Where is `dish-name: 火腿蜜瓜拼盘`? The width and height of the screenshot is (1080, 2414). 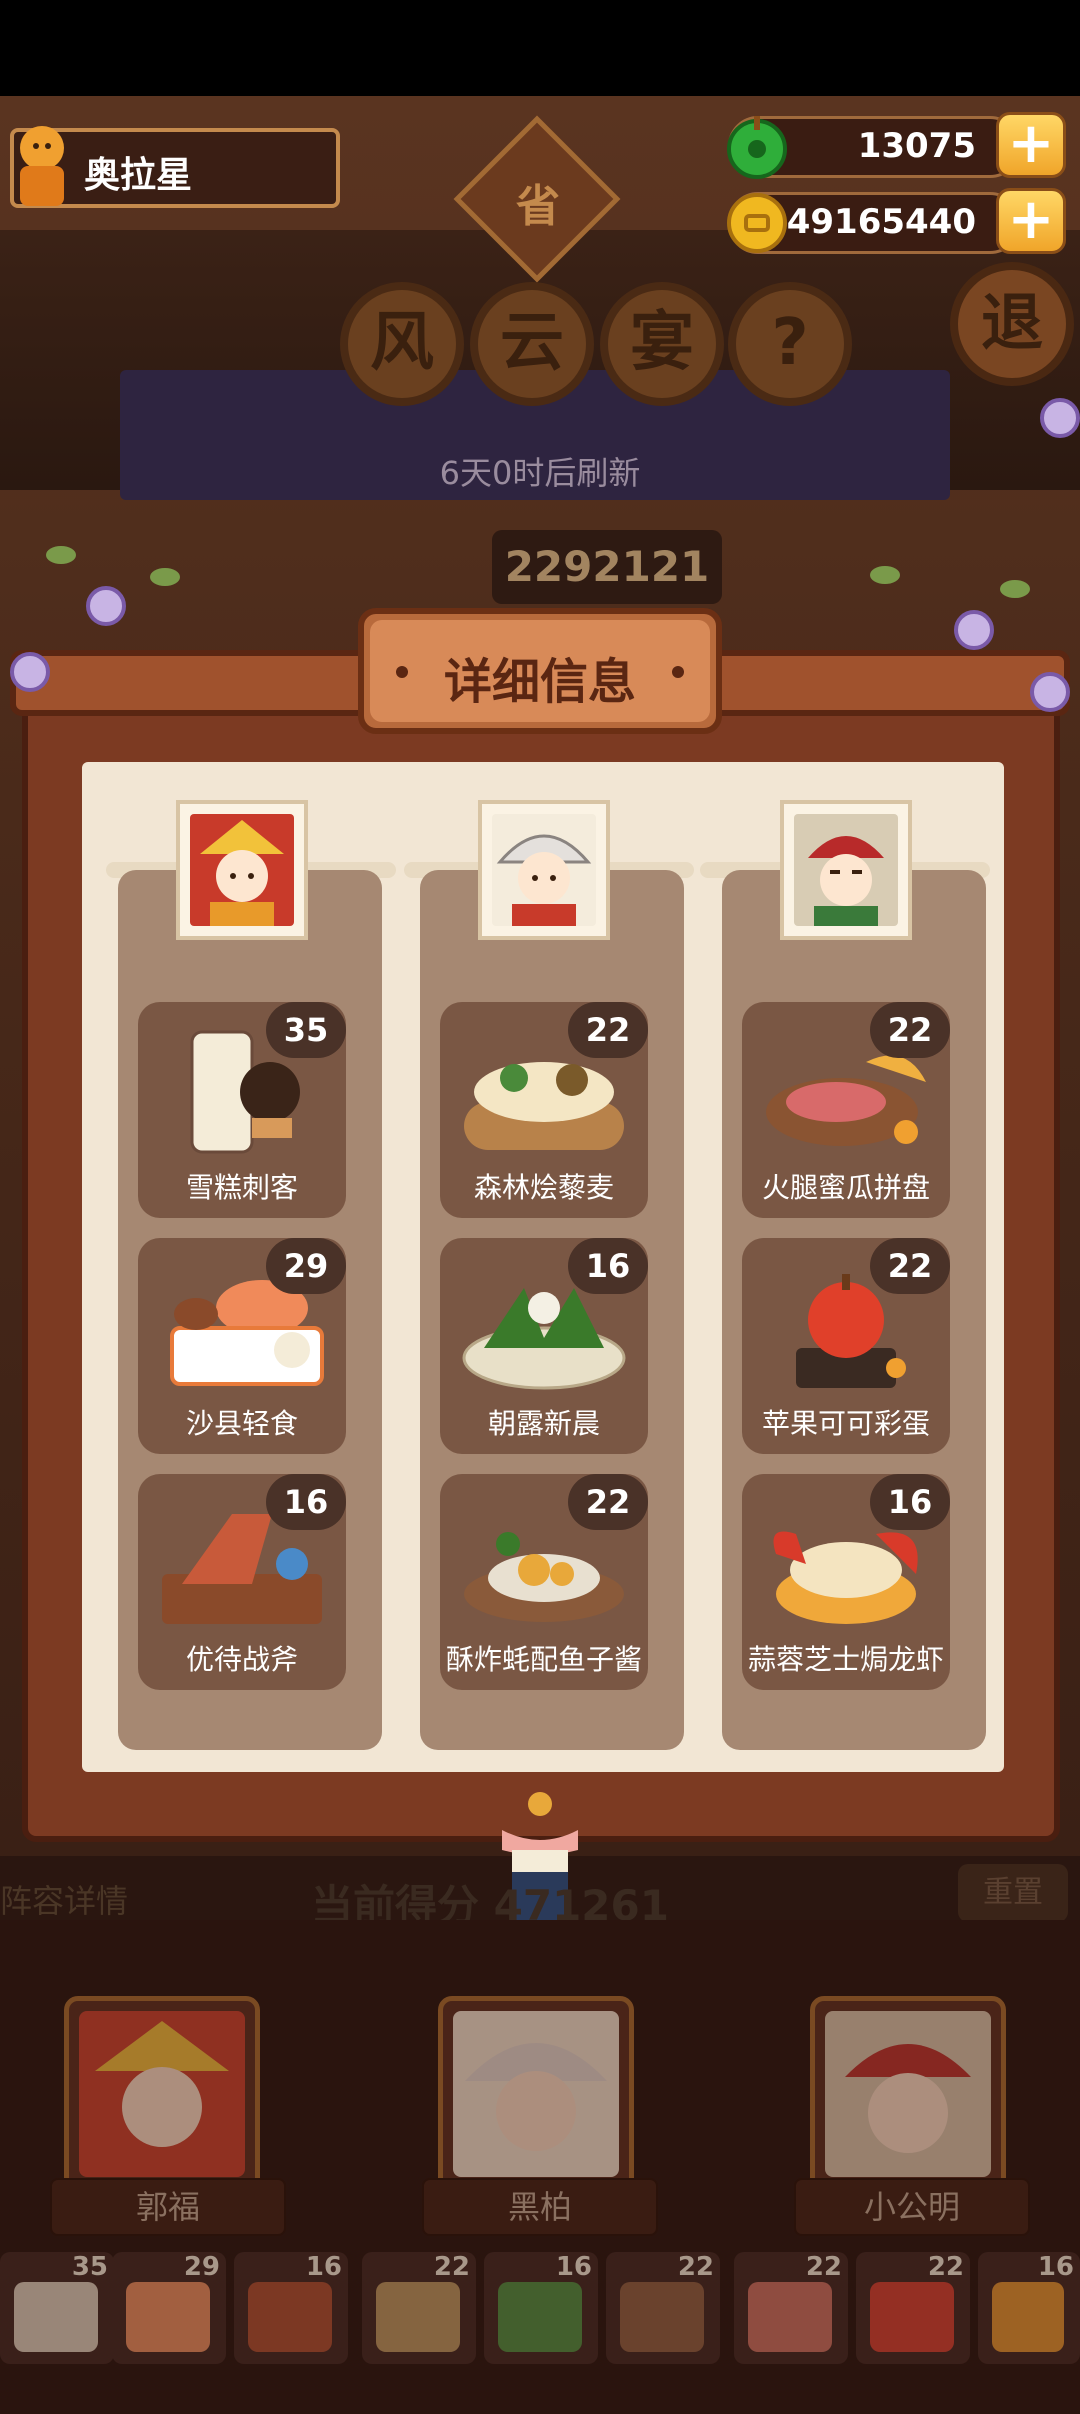 dish-name: 火腿蜜瓜拼盘 is located at coordinates (845, 1187).